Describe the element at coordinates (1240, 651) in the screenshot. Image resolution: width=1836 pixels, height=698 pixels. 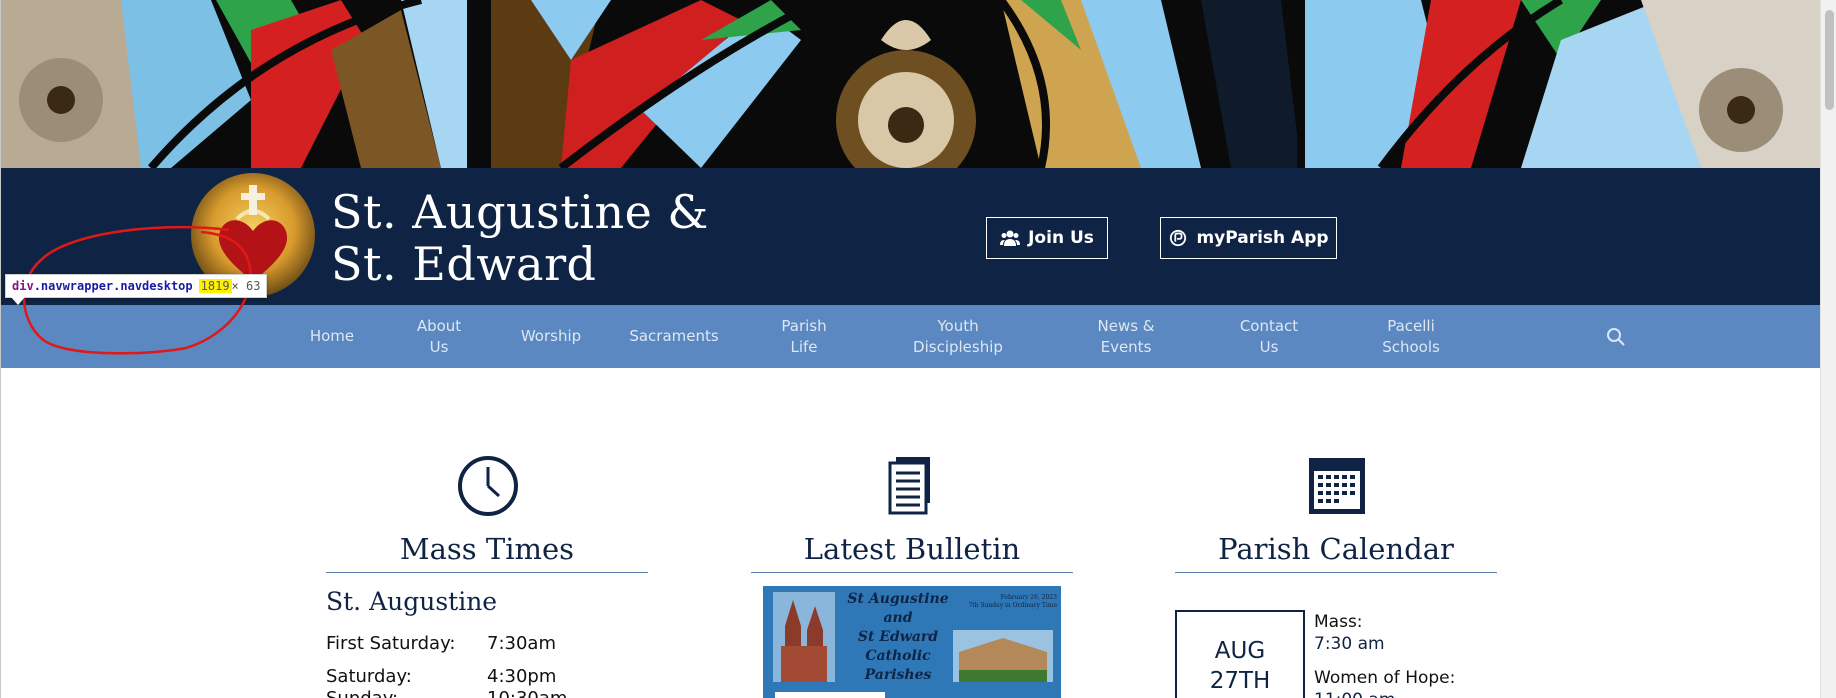
I see `calendar-month: AUG` at that location.